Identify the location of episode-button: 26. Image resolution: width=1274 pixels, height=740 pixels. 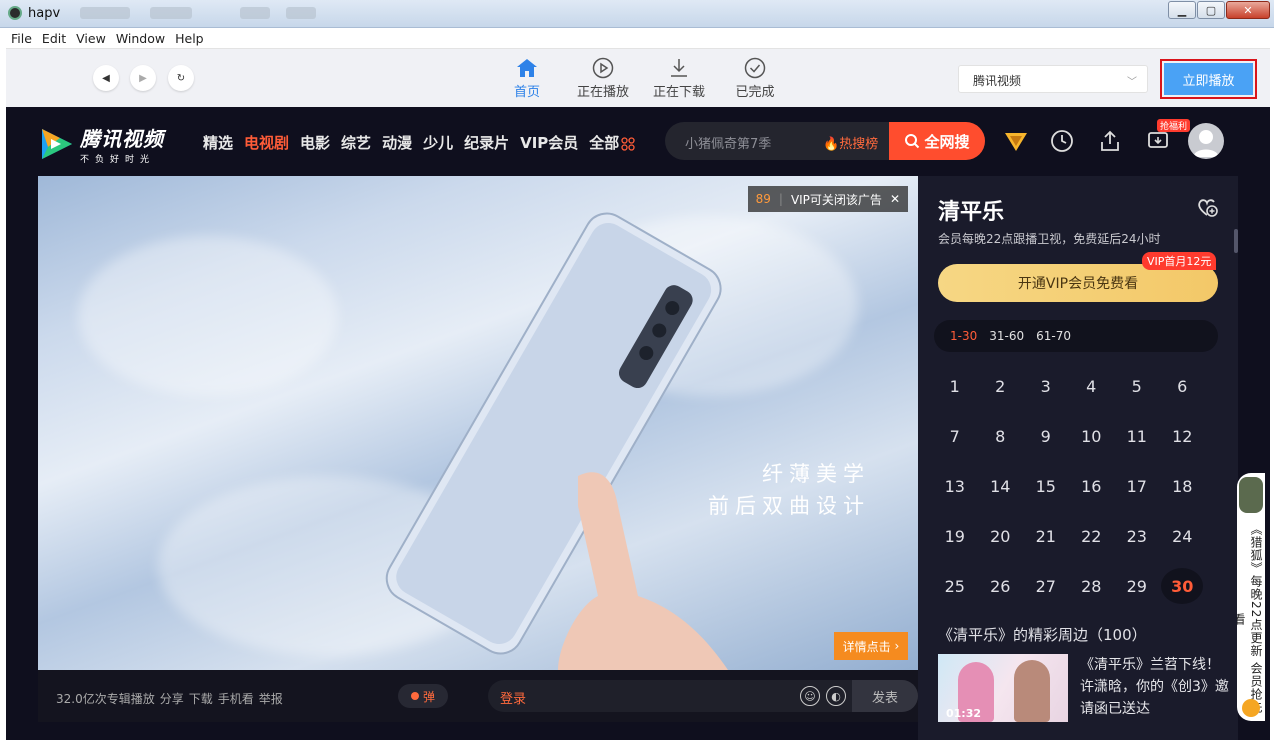
(1001, 586).